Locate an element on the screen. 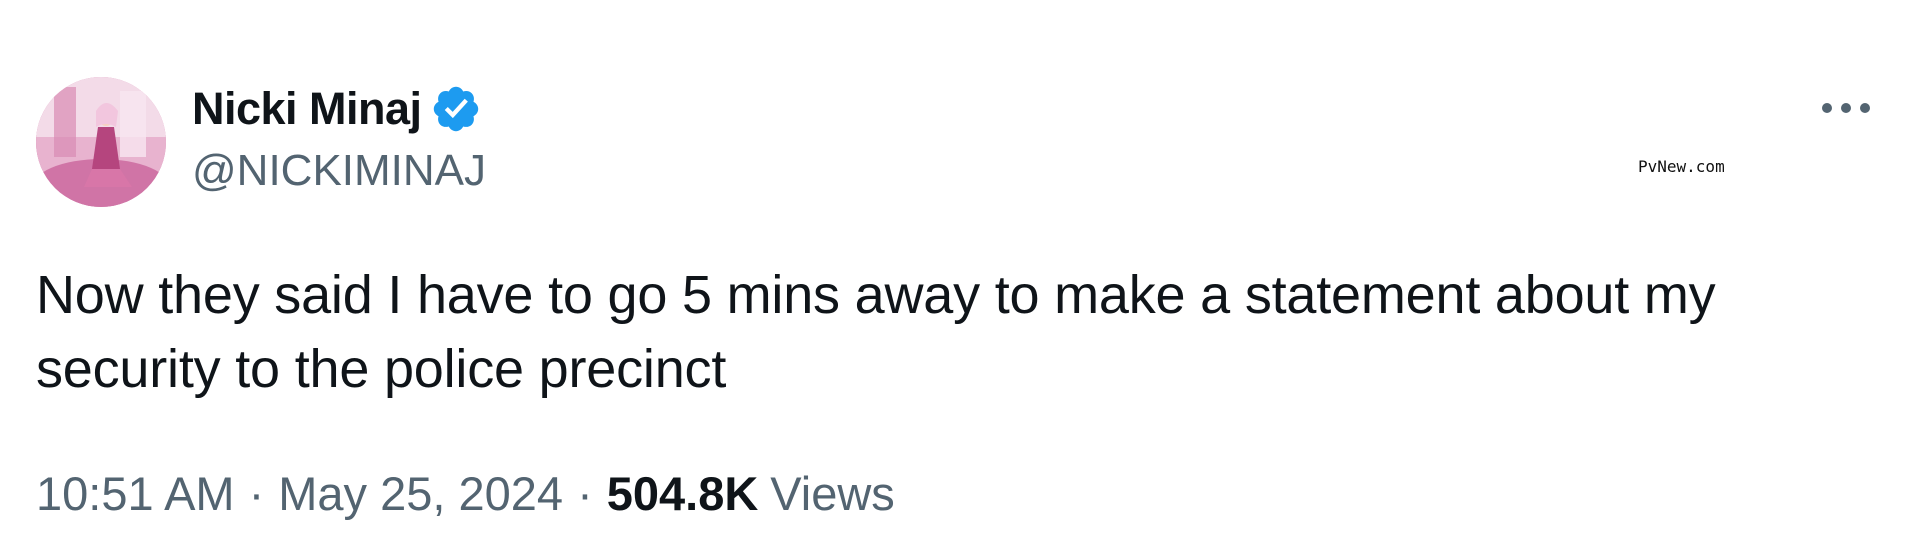  views-label: Views is located at coordinates (832, 493).